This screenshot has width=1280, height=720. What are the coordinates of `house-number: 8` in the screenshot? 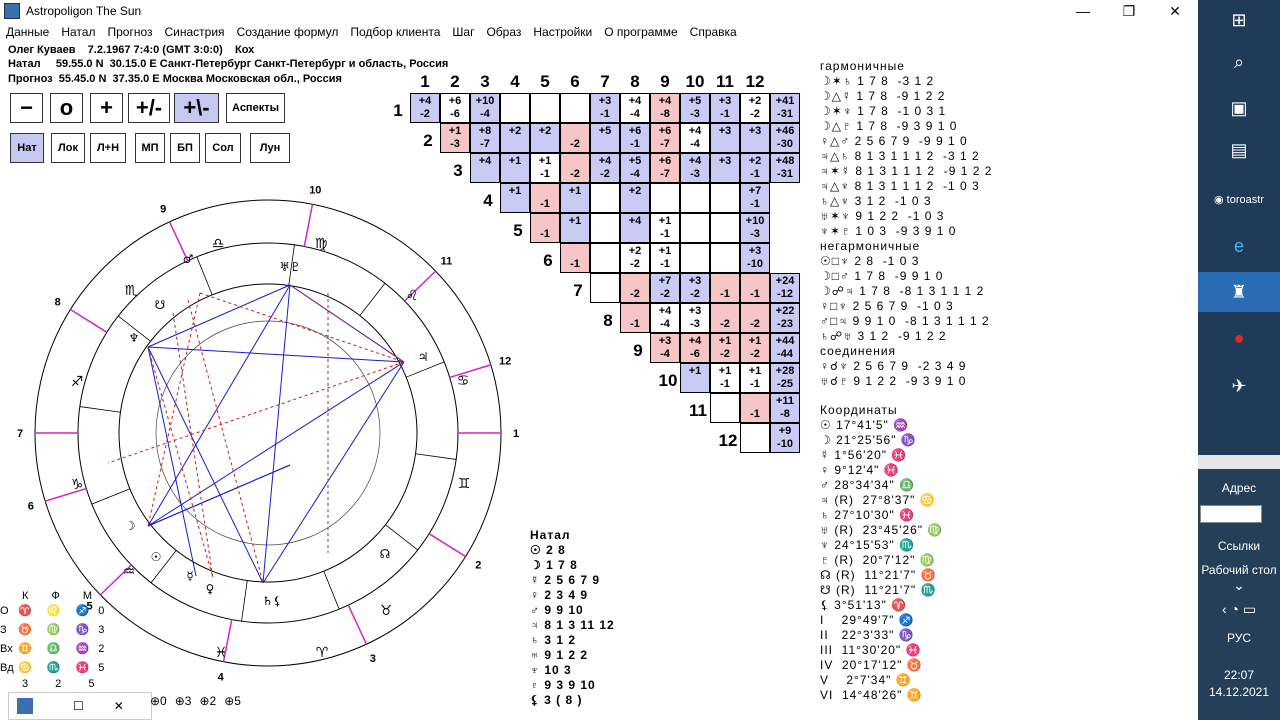 It's located at (58, 303).